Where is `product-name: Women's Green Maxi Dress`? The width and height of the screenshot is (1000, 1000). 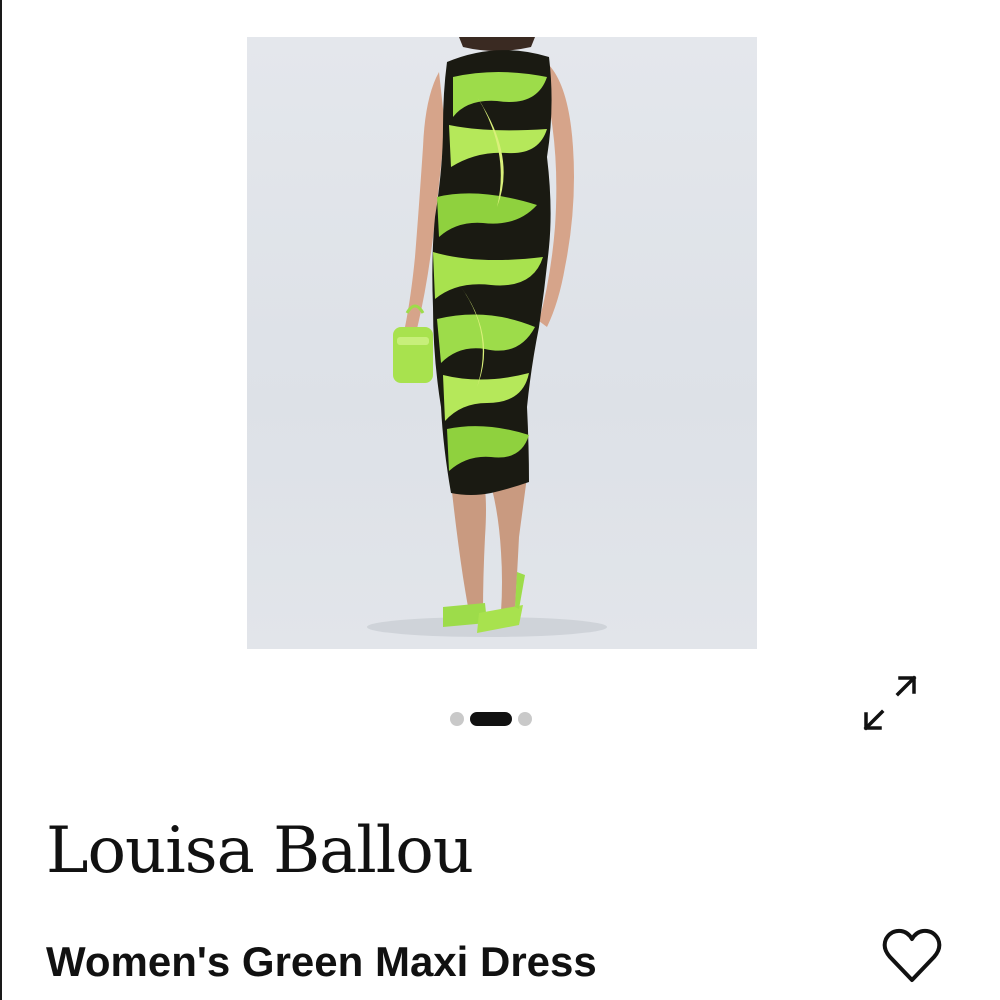 product-name: Women's Green Maxi Dress is located at coordinates (321, 961).